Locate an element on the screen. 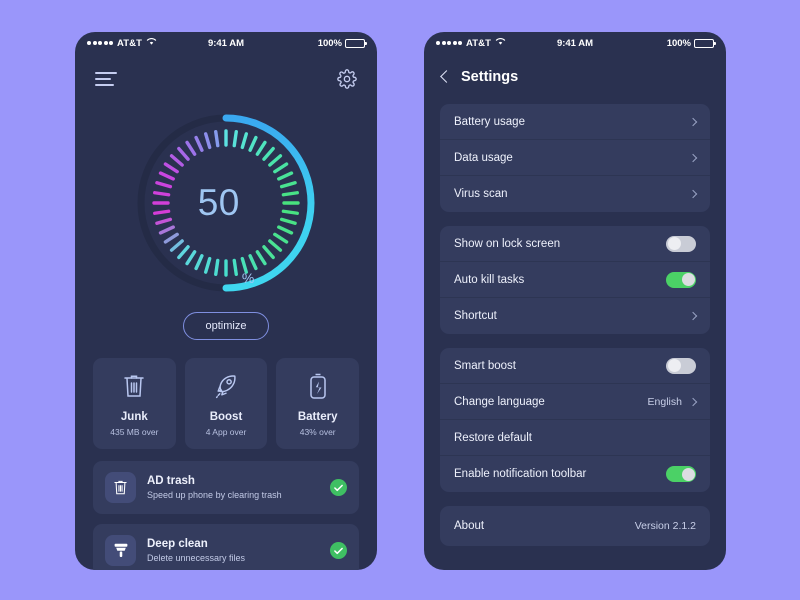 This screenshot has width=800, height=600. stat-card-title: Battery is located at coordinates (317, 417).